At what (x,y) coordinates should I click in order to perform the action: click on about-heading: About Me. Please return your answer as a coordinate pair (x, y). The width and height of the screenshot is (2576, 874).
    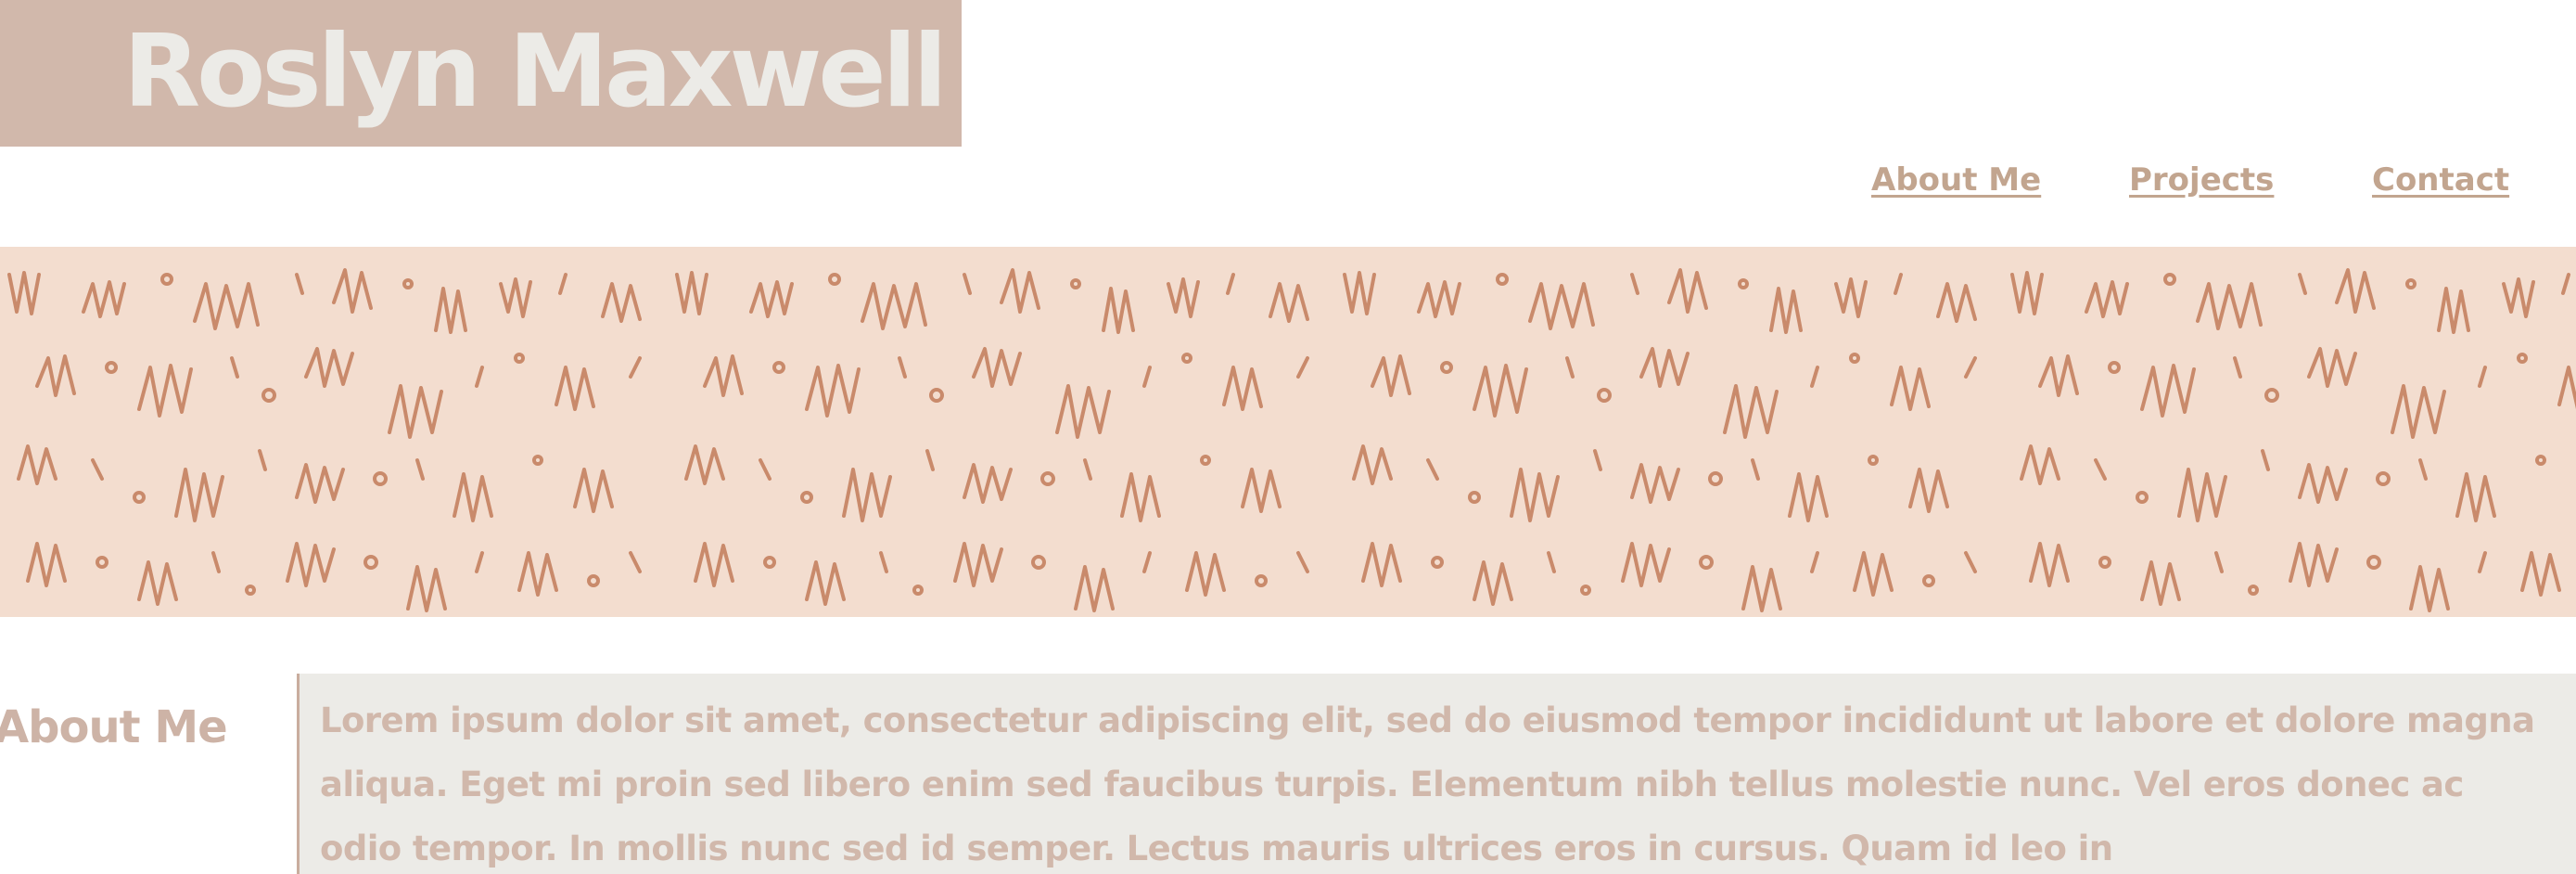
    Looking at the image, I should click on (114, 727).